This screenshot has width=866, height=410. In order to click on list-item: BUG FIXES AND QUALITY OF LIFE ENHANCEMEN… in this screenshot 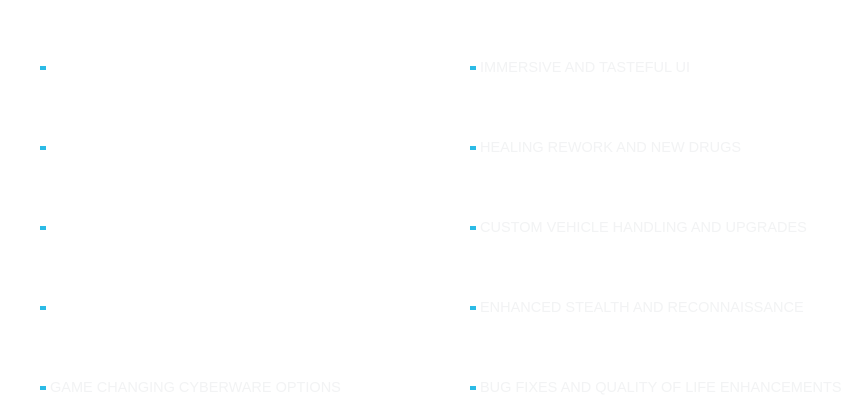, I will do `click(656, 388)`.